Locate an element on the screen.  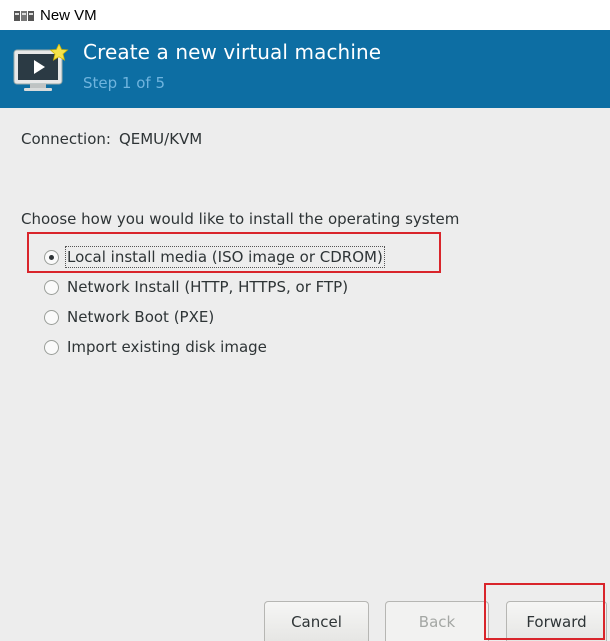
connection-label: Connection: is located at coordinates (66, 139).